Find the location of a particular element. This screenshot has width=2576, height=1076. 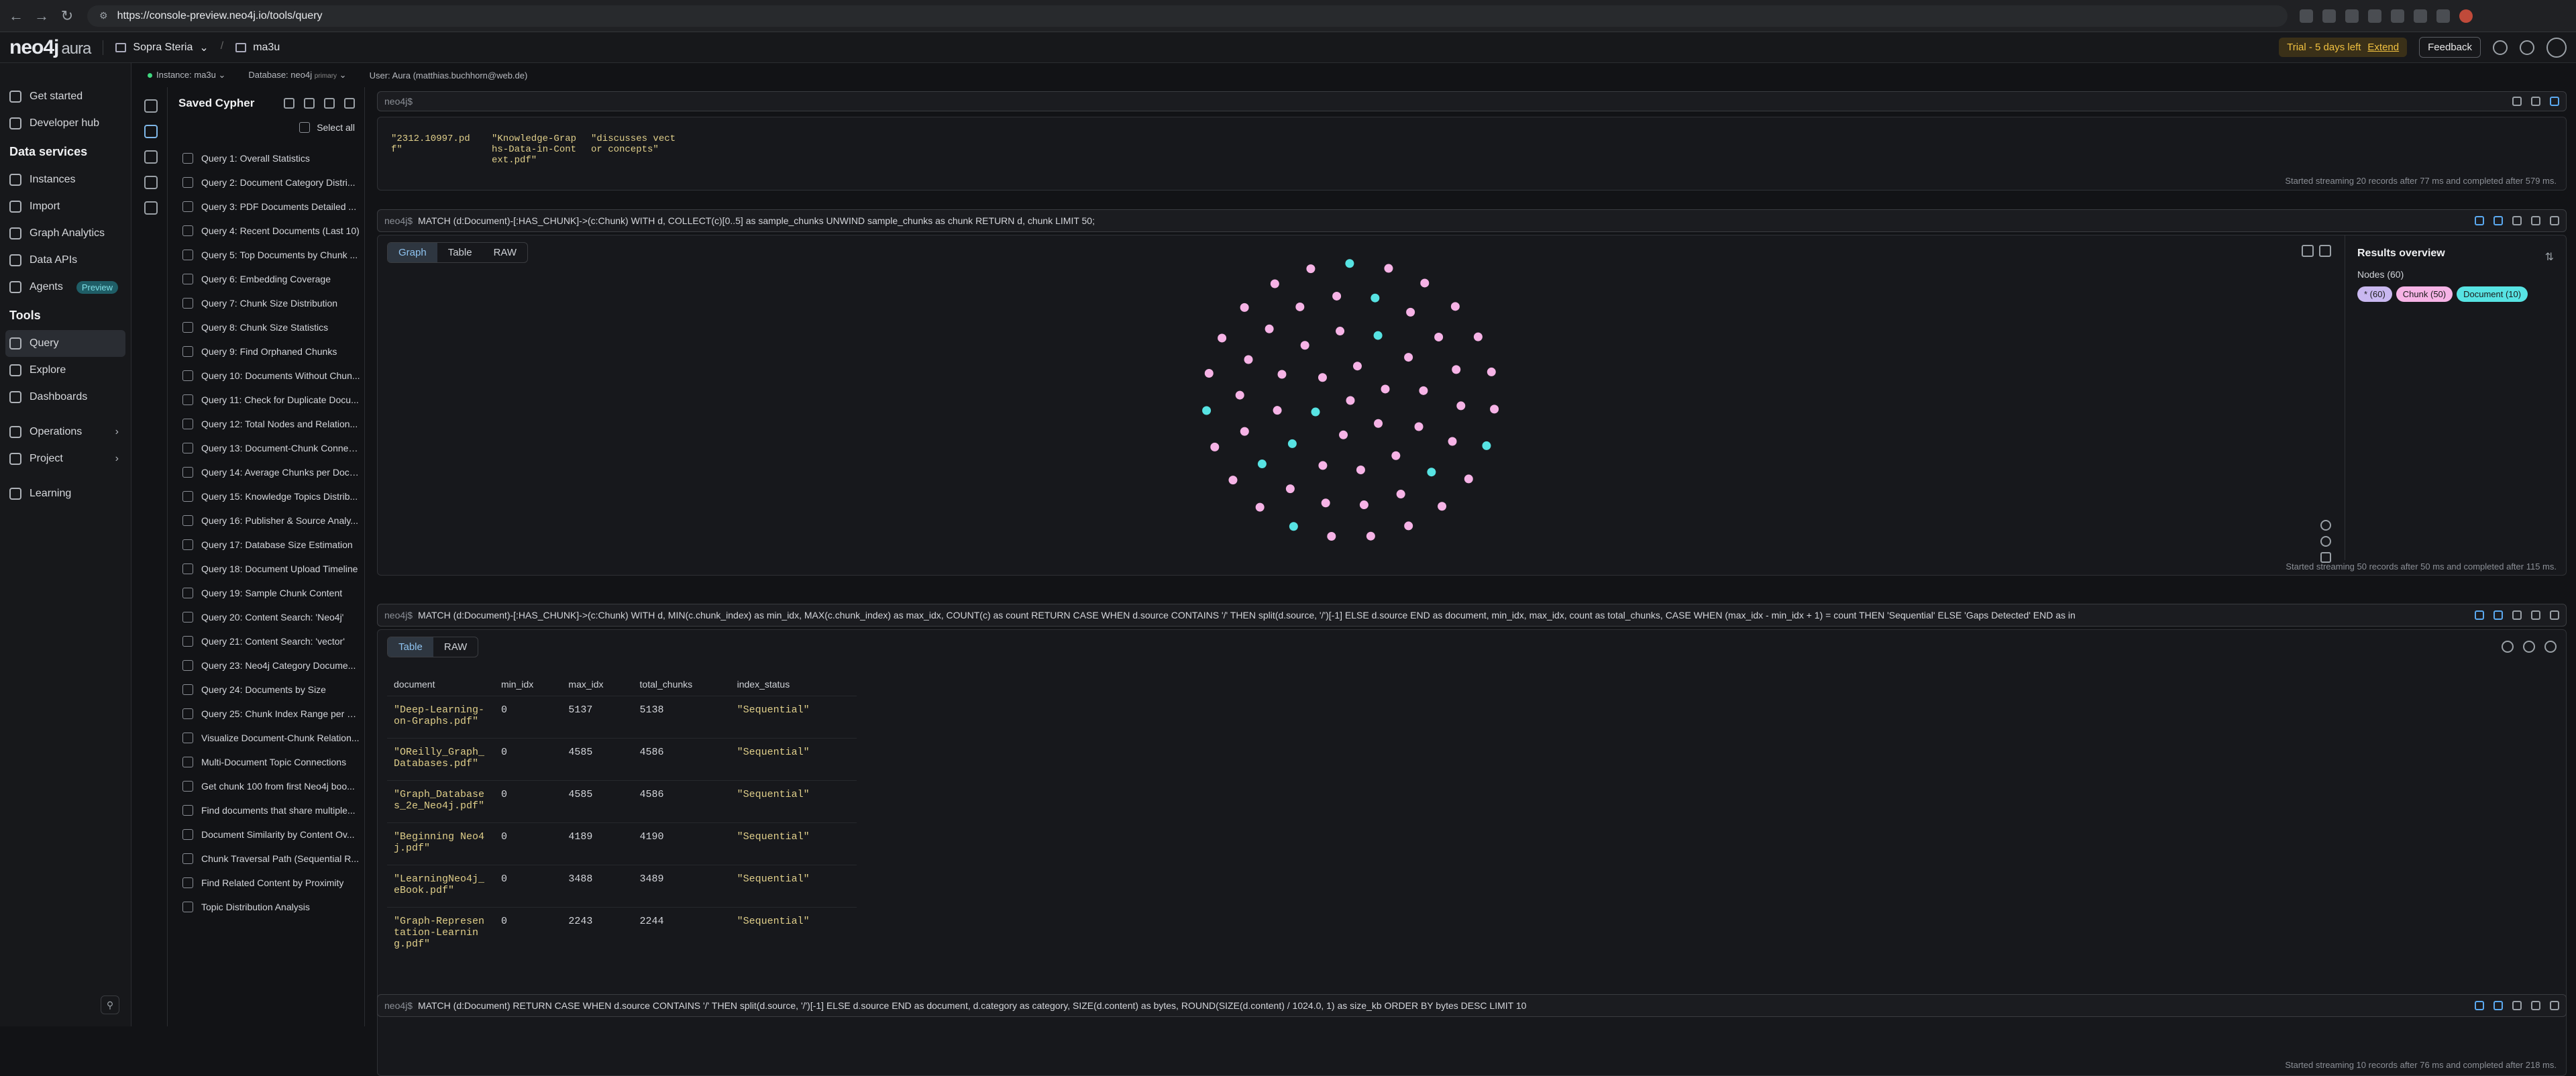

database-icon is located at coordinates (151, 106).